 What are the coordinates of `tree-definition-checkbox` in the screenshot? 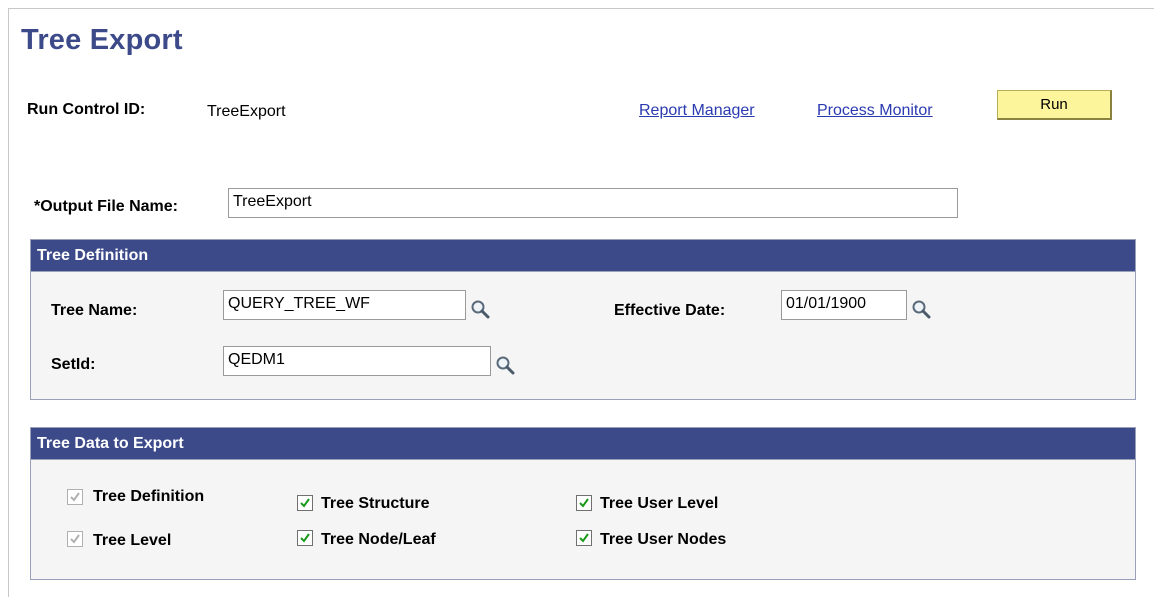 It's located at (75, 497).